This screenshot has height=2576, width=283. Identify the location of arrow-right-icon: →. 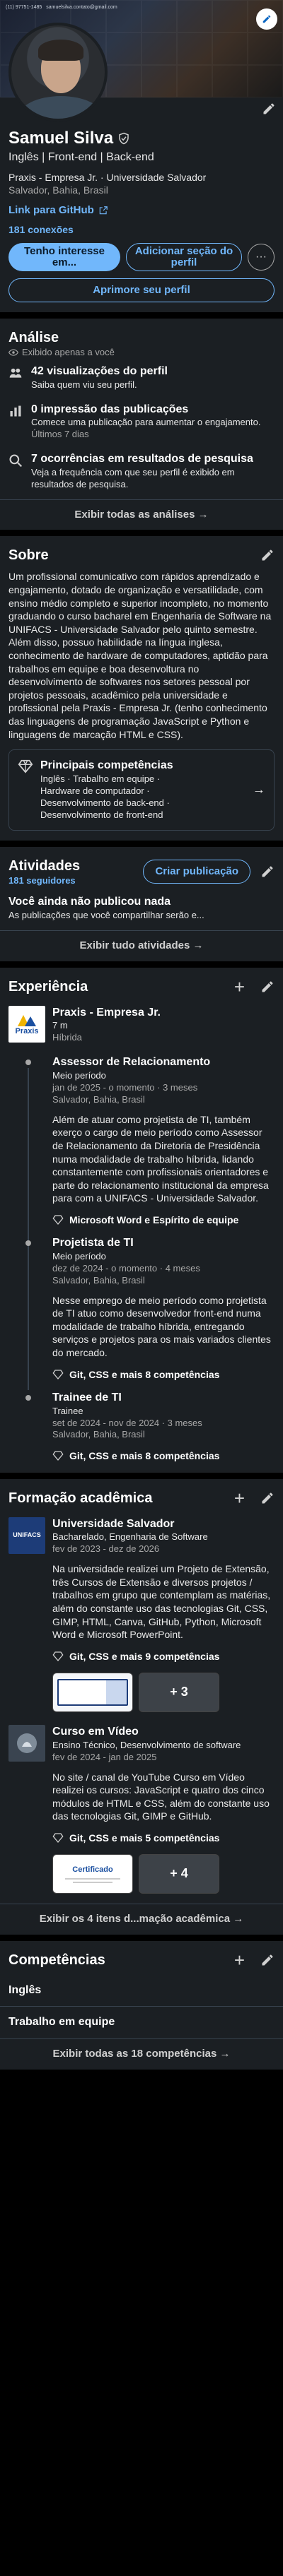
(259, 789).